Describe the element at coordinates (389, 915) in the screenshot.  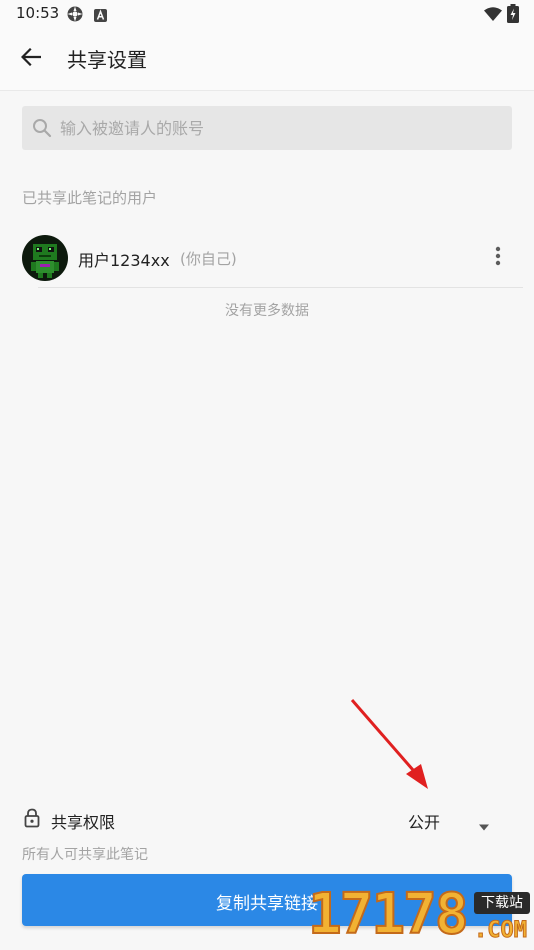
I see `watermark-digits: 17178` at that location.